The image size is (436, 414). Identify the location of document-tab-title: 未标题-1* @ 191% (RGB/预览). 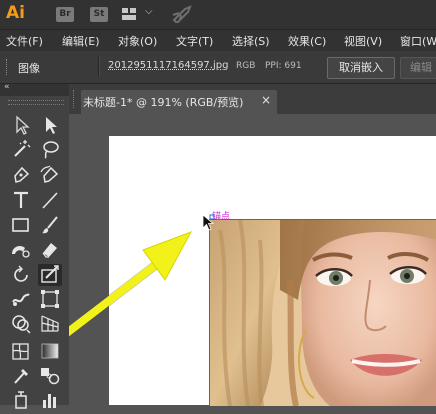
(163, 102).